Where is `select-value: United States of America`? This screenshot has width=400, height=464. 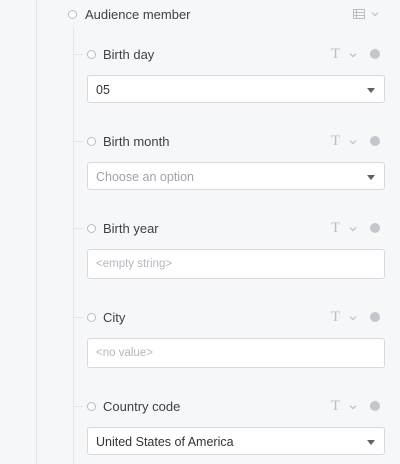 select-value: United States of America is located at coordinates (165, 442).